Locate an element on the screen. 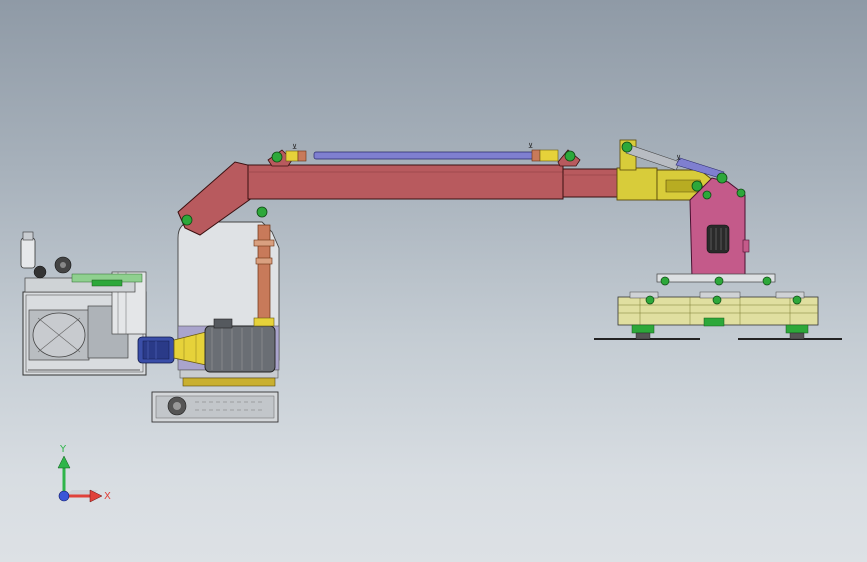 The width and height of the screenshot is (867, 562). x-axis-label: X is located at coordinates (107, 496).